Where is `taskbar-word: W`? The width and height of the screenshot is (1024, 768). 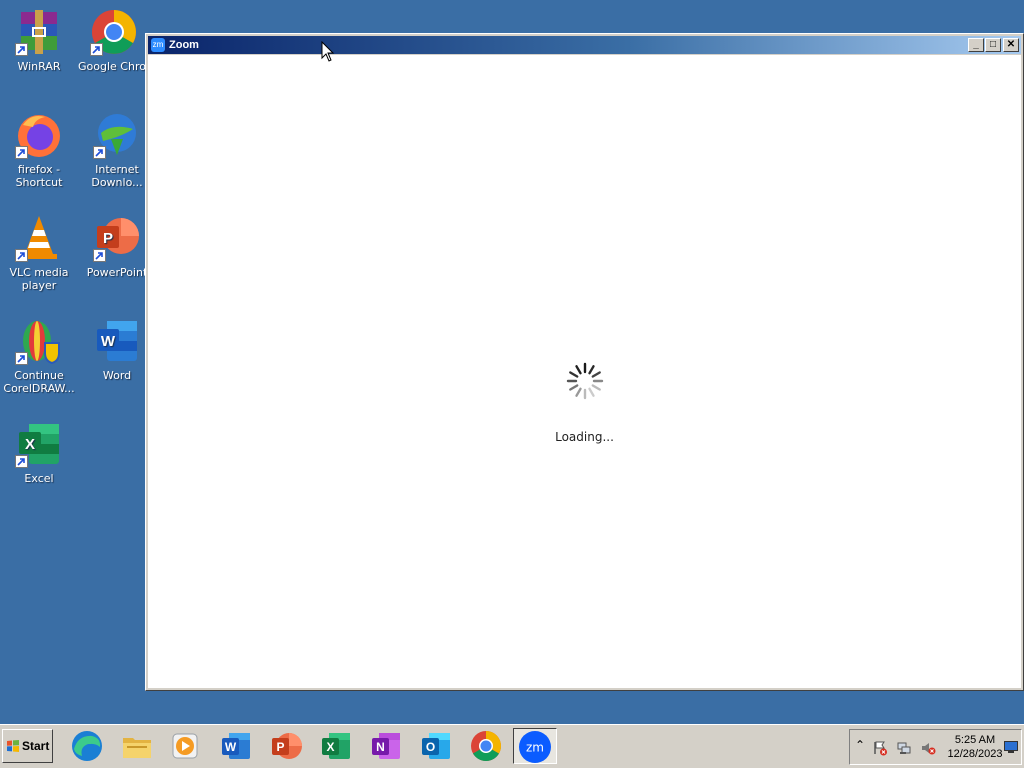 taskbar-word: W is located at coordinates (236, 746).